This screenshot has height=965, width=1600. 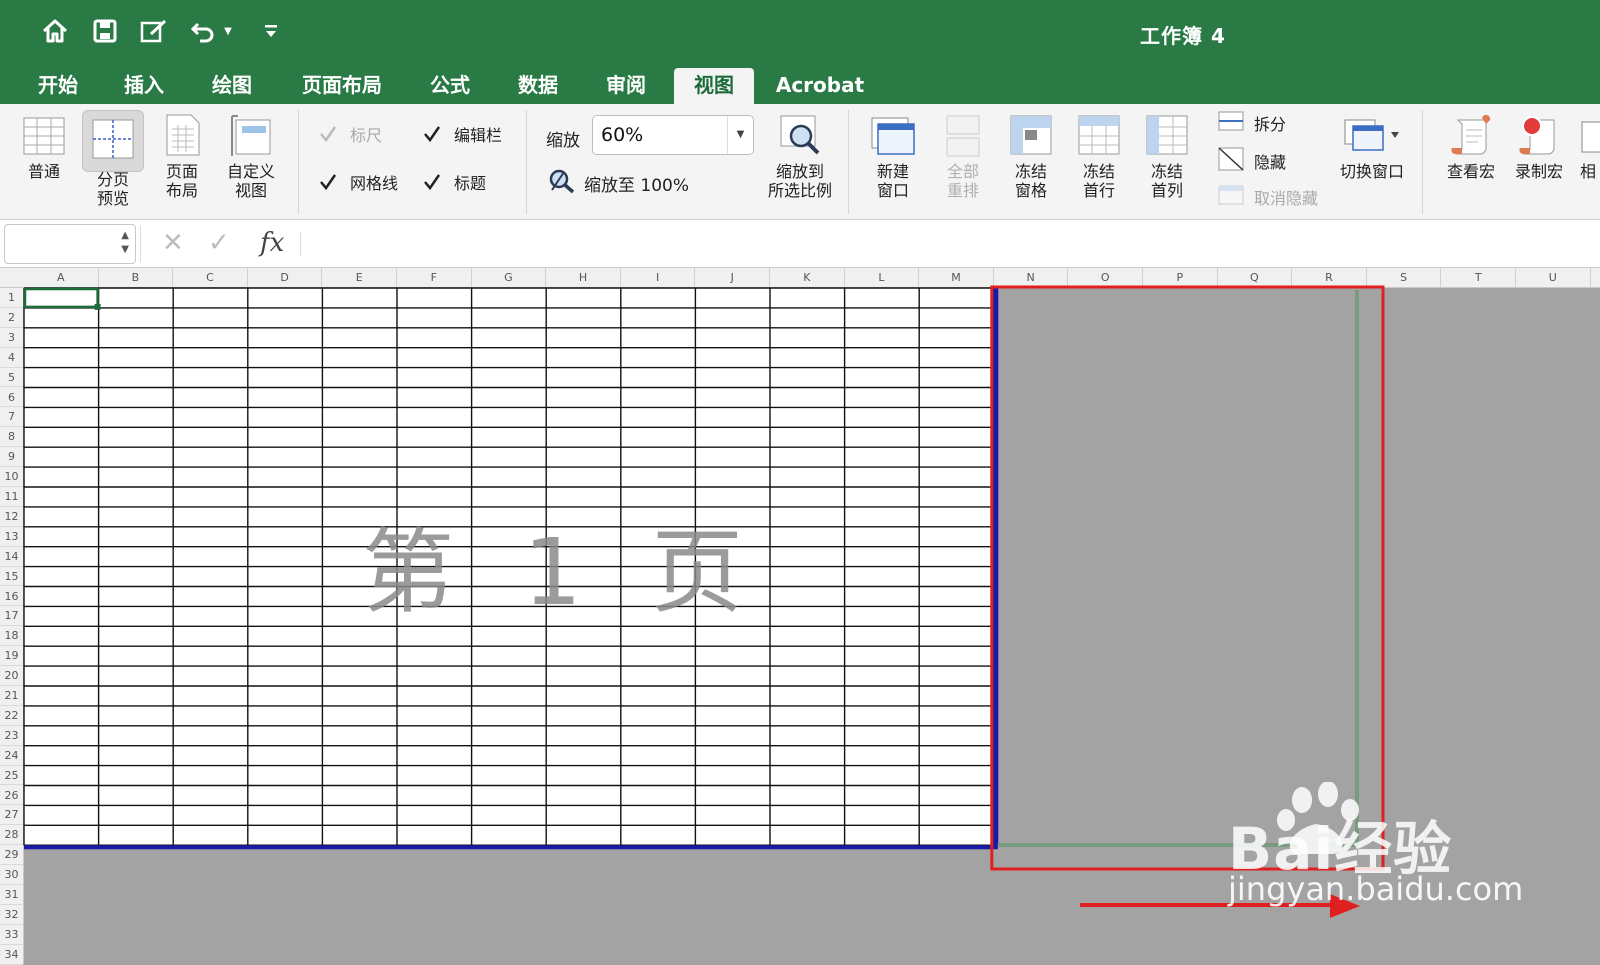 What do you see at coordinates (807, 277) in the screenshot?
I see `column-header: K` at bounding box center [807, 277].